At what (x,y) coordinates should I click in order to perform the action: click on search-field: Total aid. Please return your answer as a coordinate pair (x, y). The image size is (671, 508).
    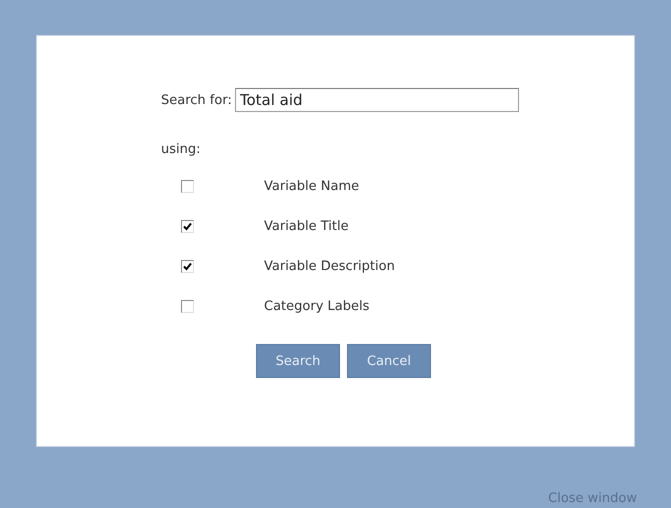
    Looking at the image, I should click on (376, 100).